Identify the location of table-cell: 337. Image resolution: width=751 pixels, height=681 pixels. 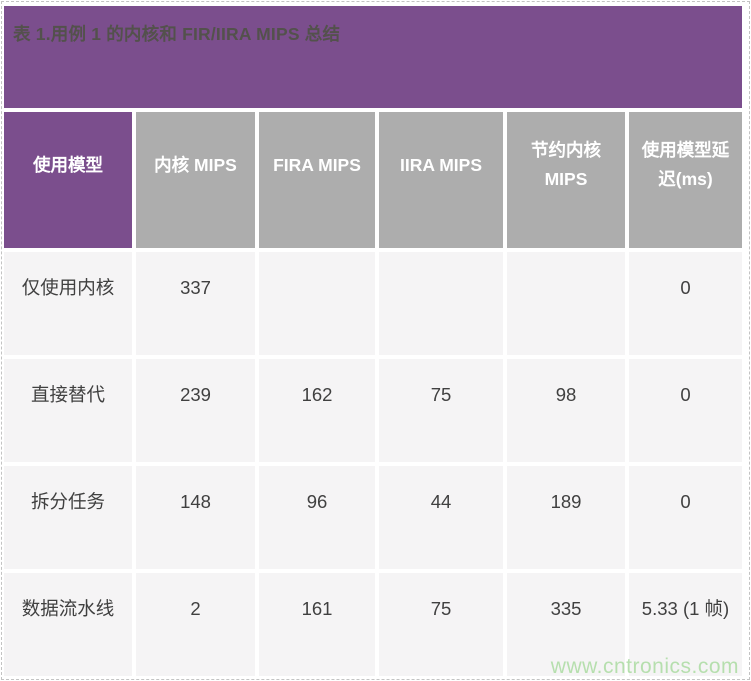
(195, 303).